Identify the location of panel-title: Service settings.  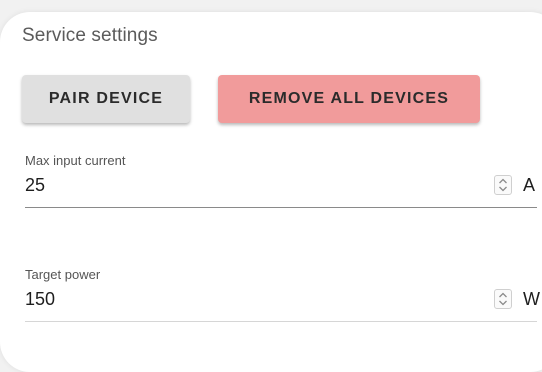
(90, 35).